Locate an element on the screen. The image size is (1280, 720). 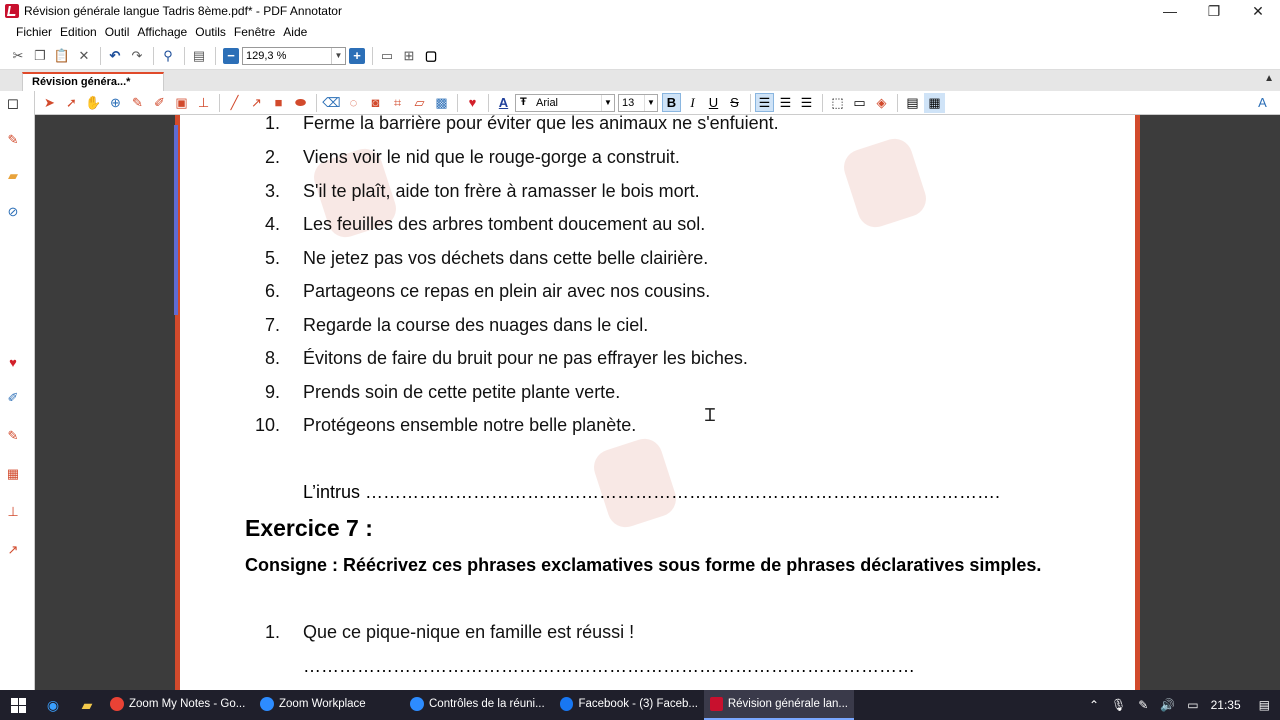
close-button: ✕ is located at coordinates (1258, 11).